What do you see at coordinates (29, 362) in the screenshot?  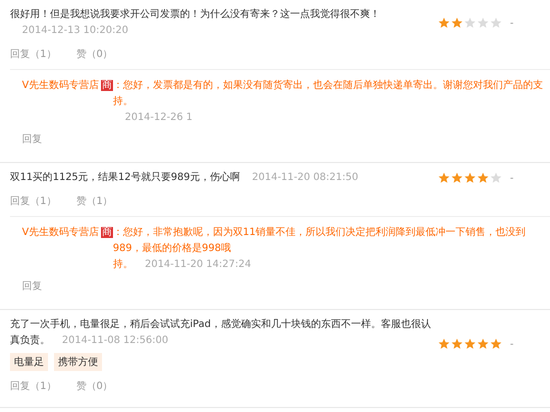 I see `review-tag: 电量足` at bounding box center [29, 362].